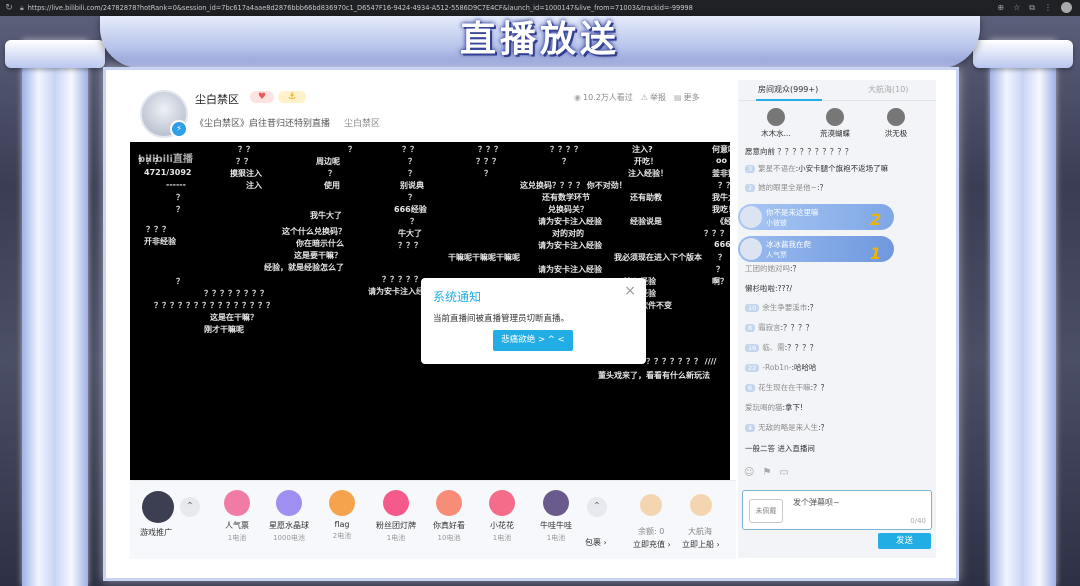 The image size is (1080, 586). What do you see at coordinates (764, 407) in the screenshot?
I see `chat-username: 爱玩喝的猫` at bounding box center [764, 407].